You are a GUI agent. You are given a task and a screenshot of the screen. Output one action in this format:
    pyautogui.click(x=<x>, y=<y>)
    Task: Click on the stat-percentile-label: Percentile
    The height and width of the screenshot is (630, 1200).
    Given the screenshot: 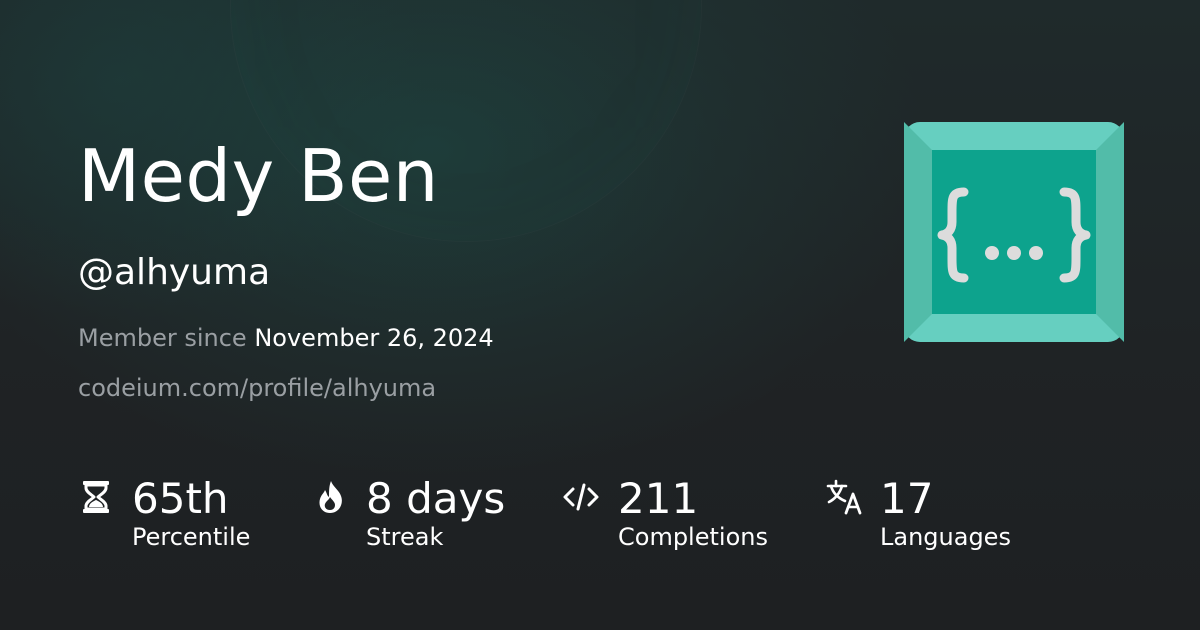 What is the action you would take?
    pyautogui.click(x=191, y=537)
    